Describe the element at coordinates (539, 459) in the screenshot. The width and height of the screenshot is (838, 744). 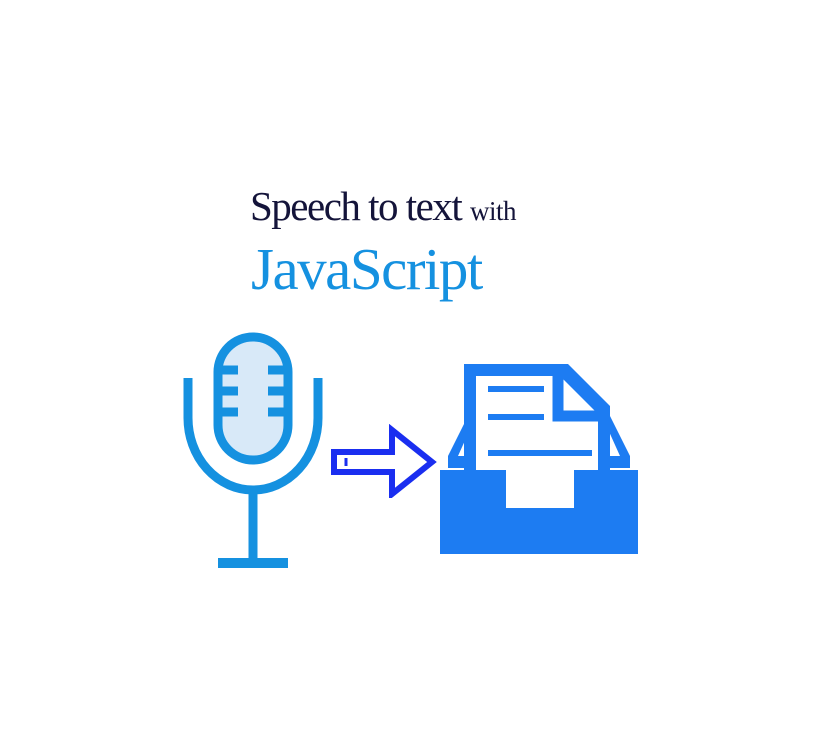
I see `document-tray-icon` at that location.